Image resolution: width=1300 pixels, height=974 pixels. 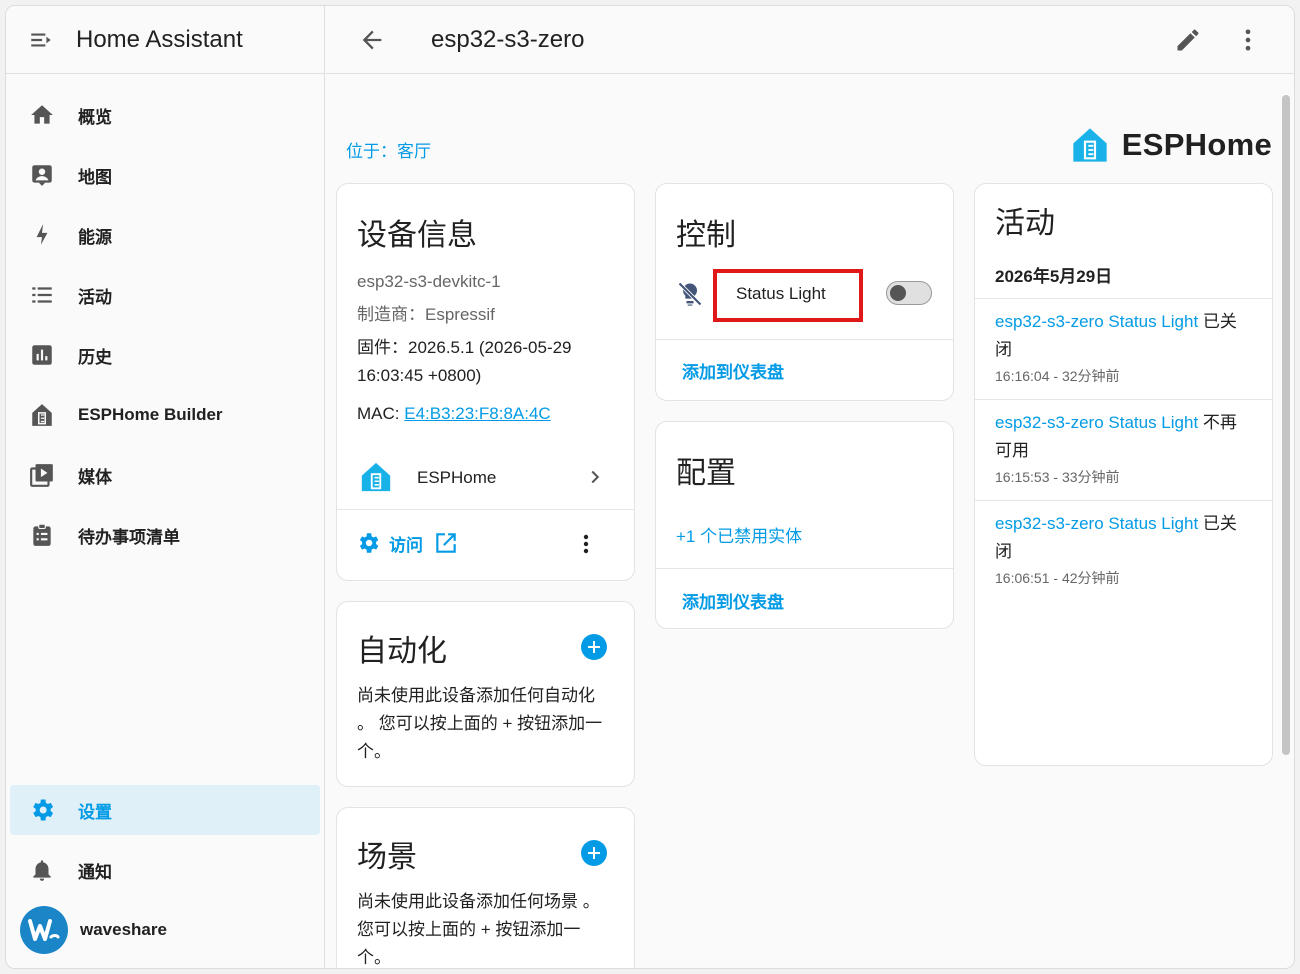 I want to click on firmware-line-2: 16:03:45 +0800), so click(x=419, y=375).